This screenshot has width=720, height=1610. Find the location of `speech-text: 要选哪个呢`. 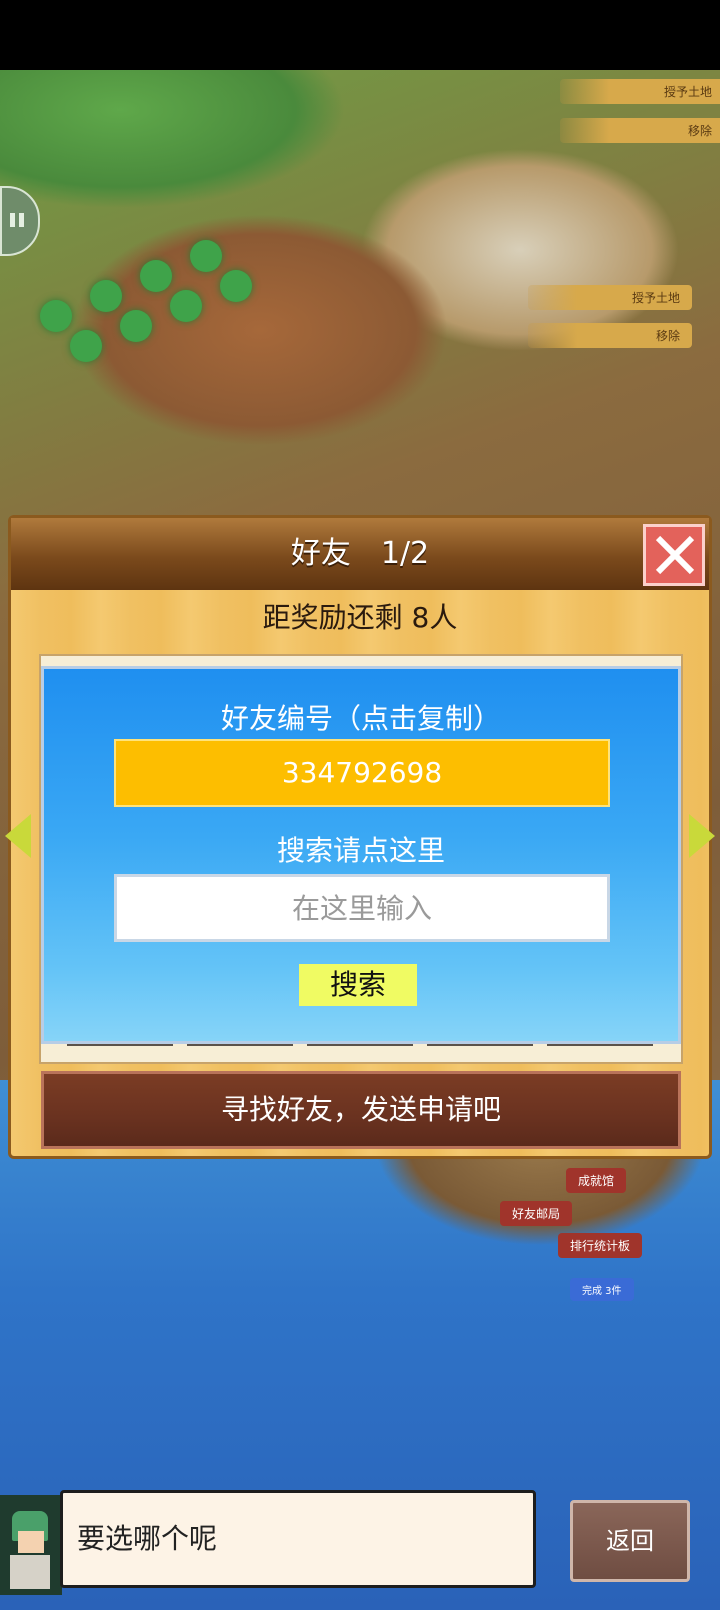

speech-text: 要选哪个呢 is located at coordinates (147, 1538).